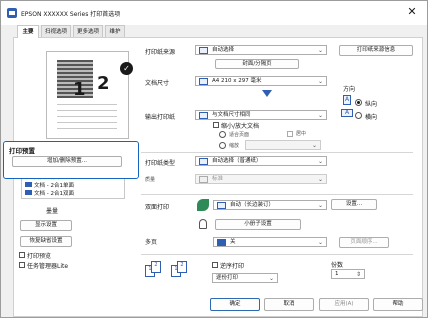 This screenshot has width=428, height=318. Describe the element at coordinates (371, 117) in the screenshot. I see `landscape-label: 横向` at that location.